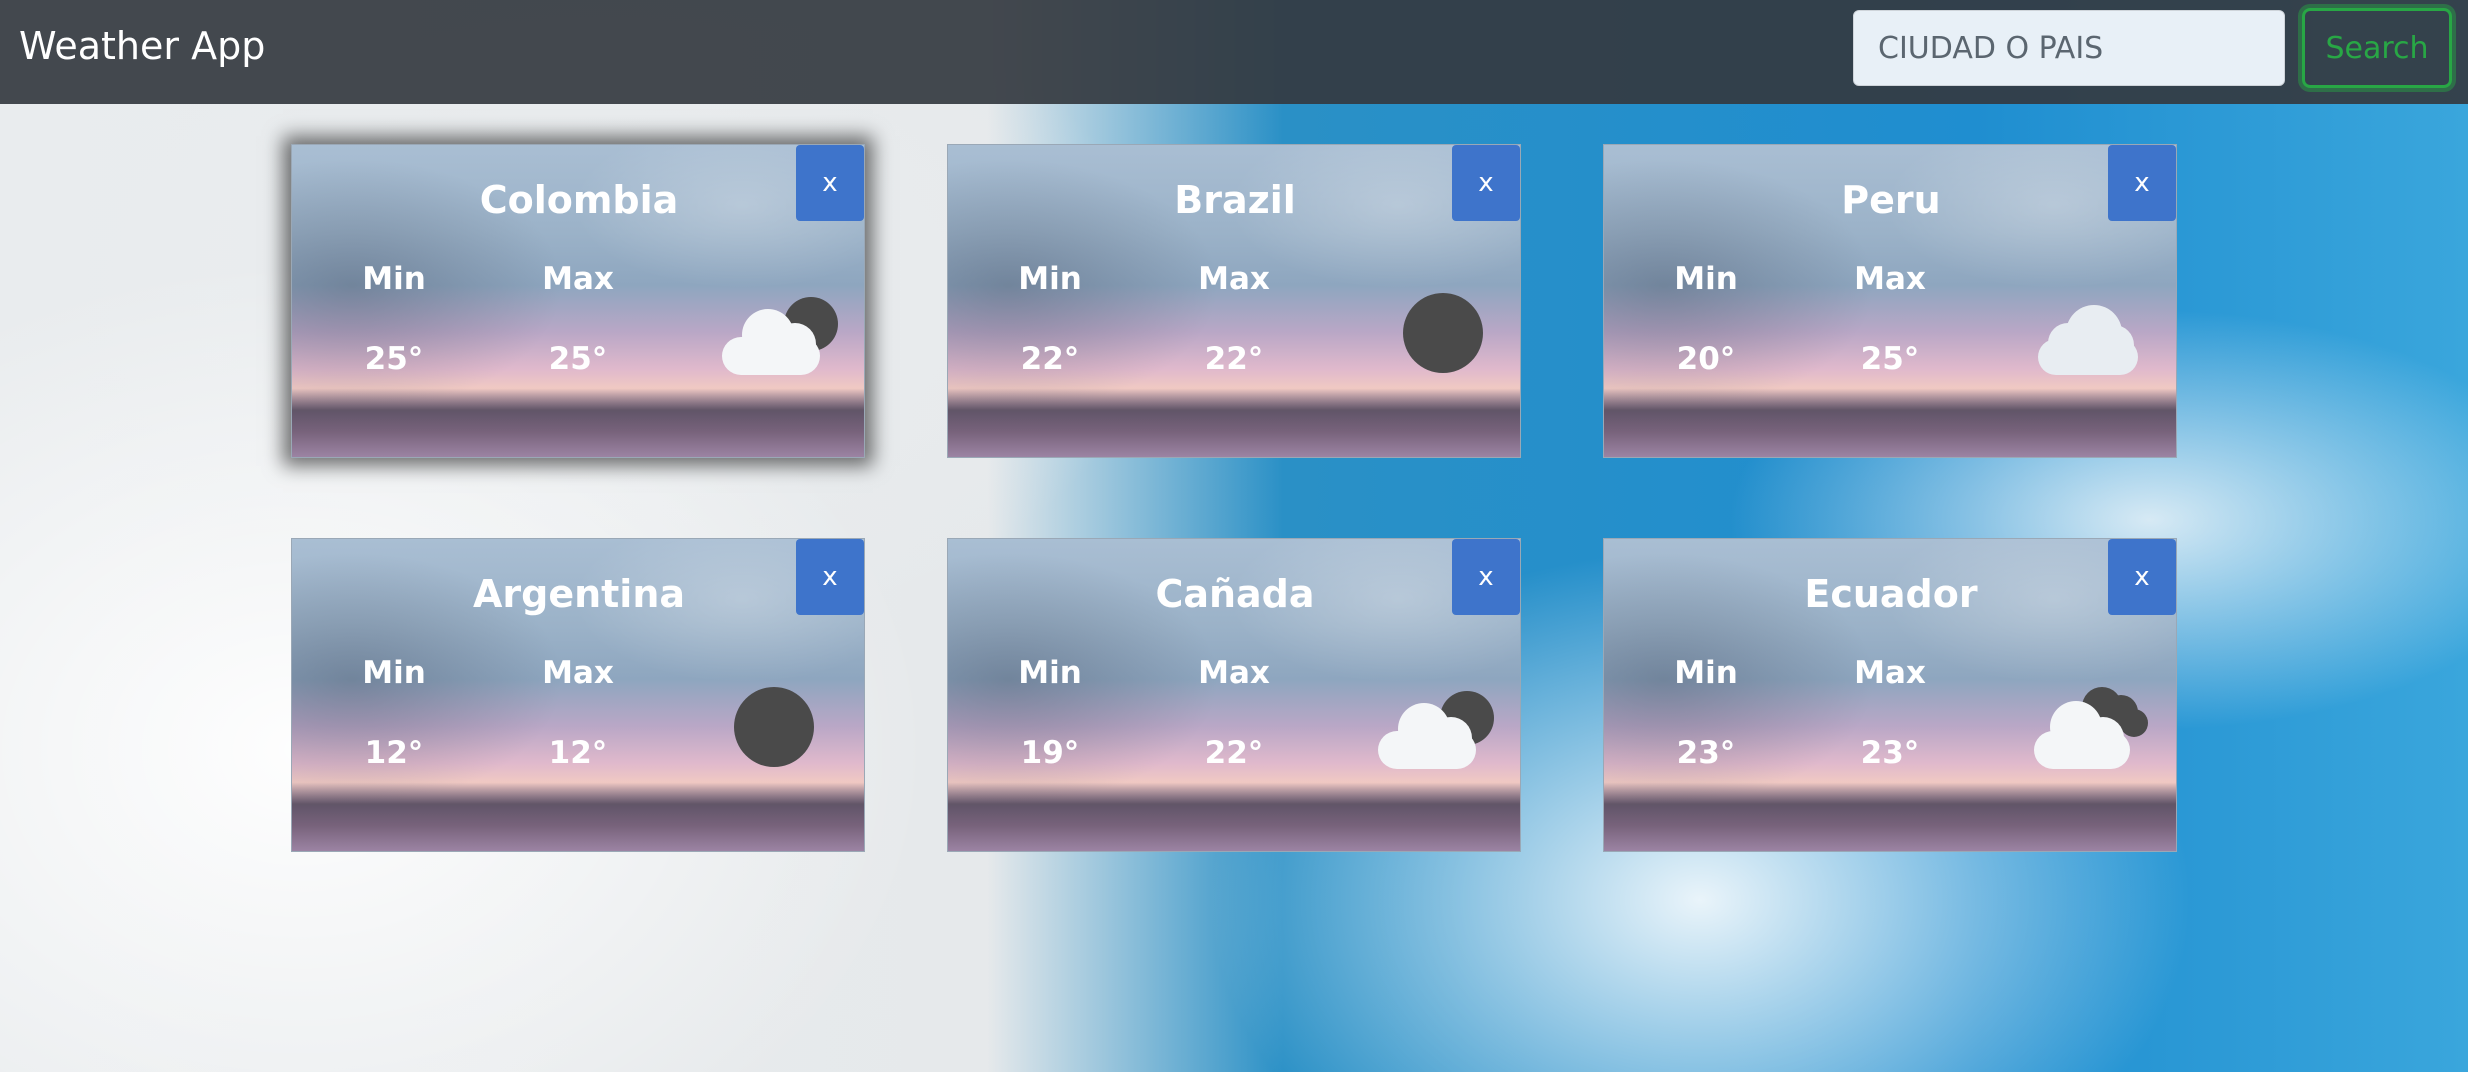  What do you see at coordinates (578, 301) in the screenshot?
I see `weather-card: Colombia Min Max 25° 25° x` at bounding box center [578, 301].